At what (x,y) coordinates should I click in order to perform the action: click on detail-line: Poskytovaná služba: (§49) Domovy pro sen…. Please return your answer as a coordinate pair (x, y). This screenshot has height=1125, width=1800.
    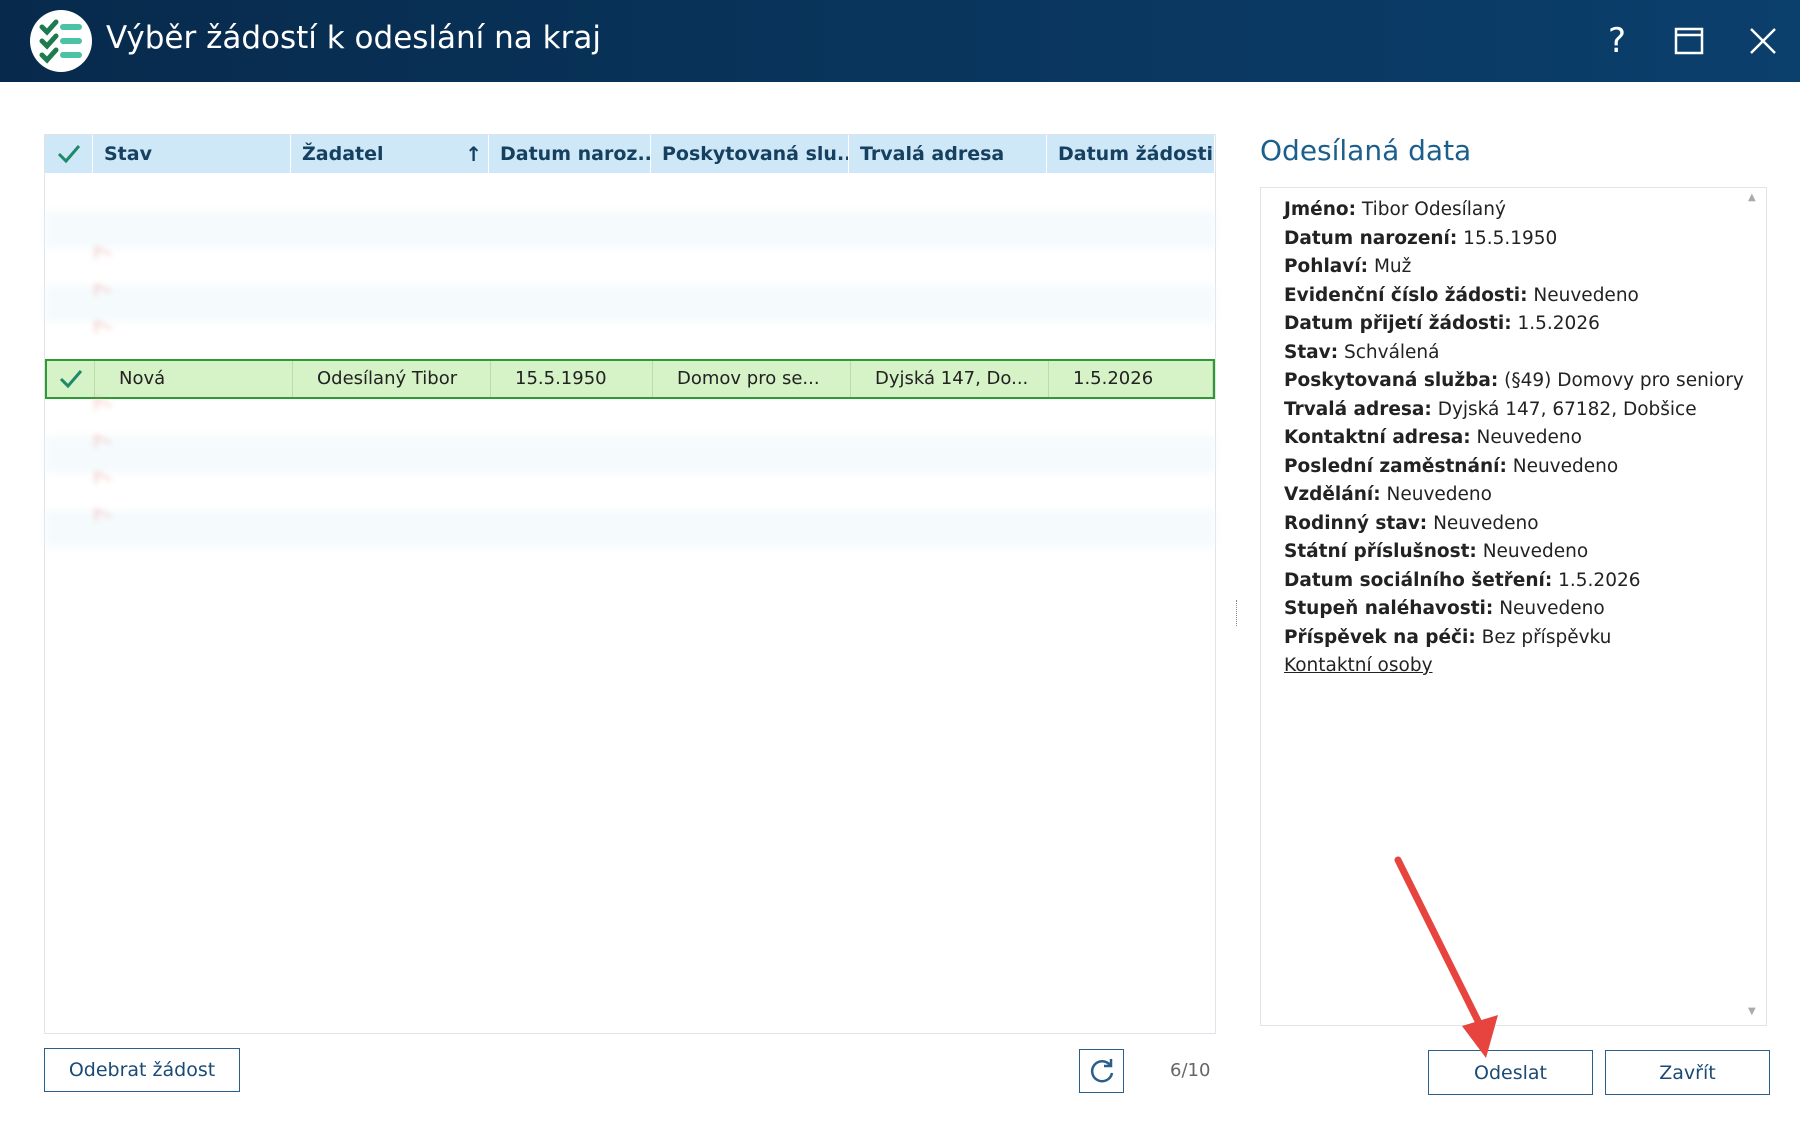
    Looking at the image, I should click on (1514, 380).